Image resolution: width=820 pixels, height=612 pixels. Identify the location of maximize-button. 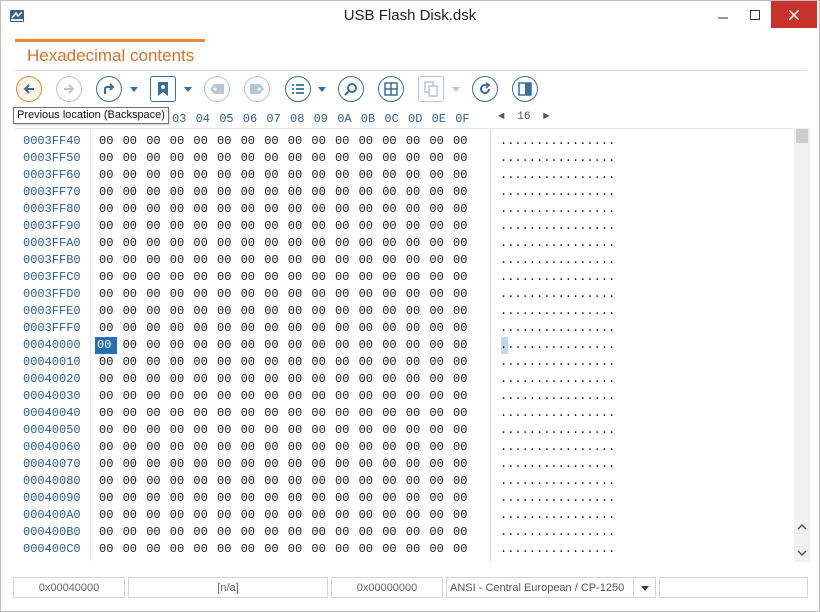
(755, 15).